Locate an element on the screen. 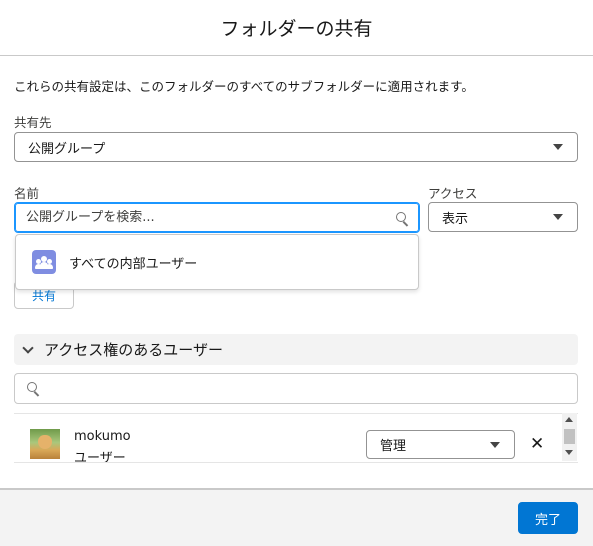 The image size is (593, 546). scroll-thumb is located at coordinates (569, 436).